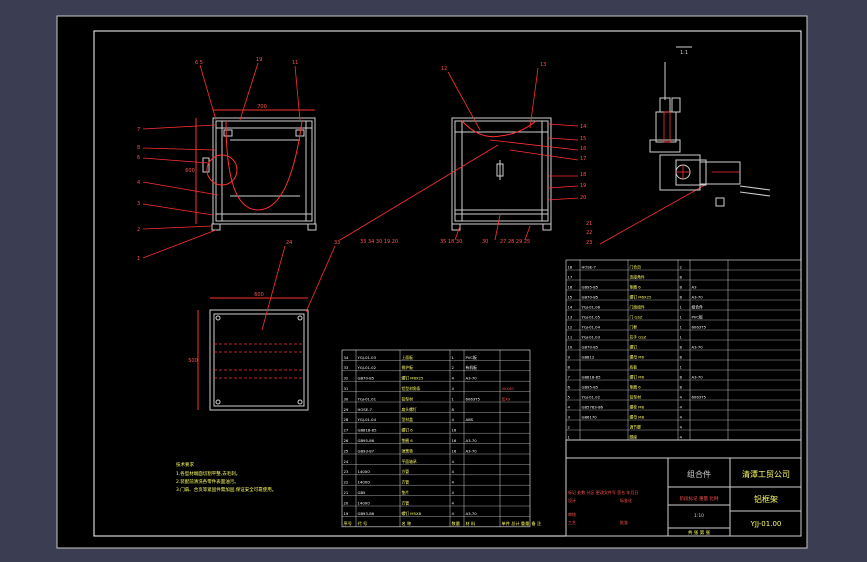 The width and height of the screenshot is (867, 562). I want to click on bom-cell: 螺栓 M8, so click(637, 406).